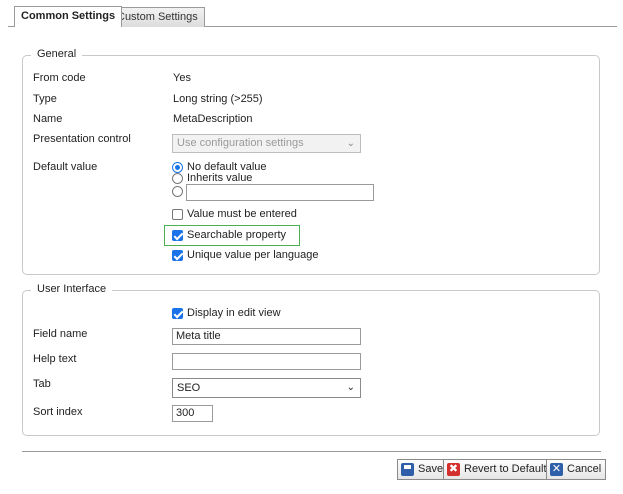 Image resolution: width=623 pixels, height=494 pixels. Describe the element at coordinates (234, 313) in the screenshot. I see `display-in-edit-view-label: Display in edit view` at that location.